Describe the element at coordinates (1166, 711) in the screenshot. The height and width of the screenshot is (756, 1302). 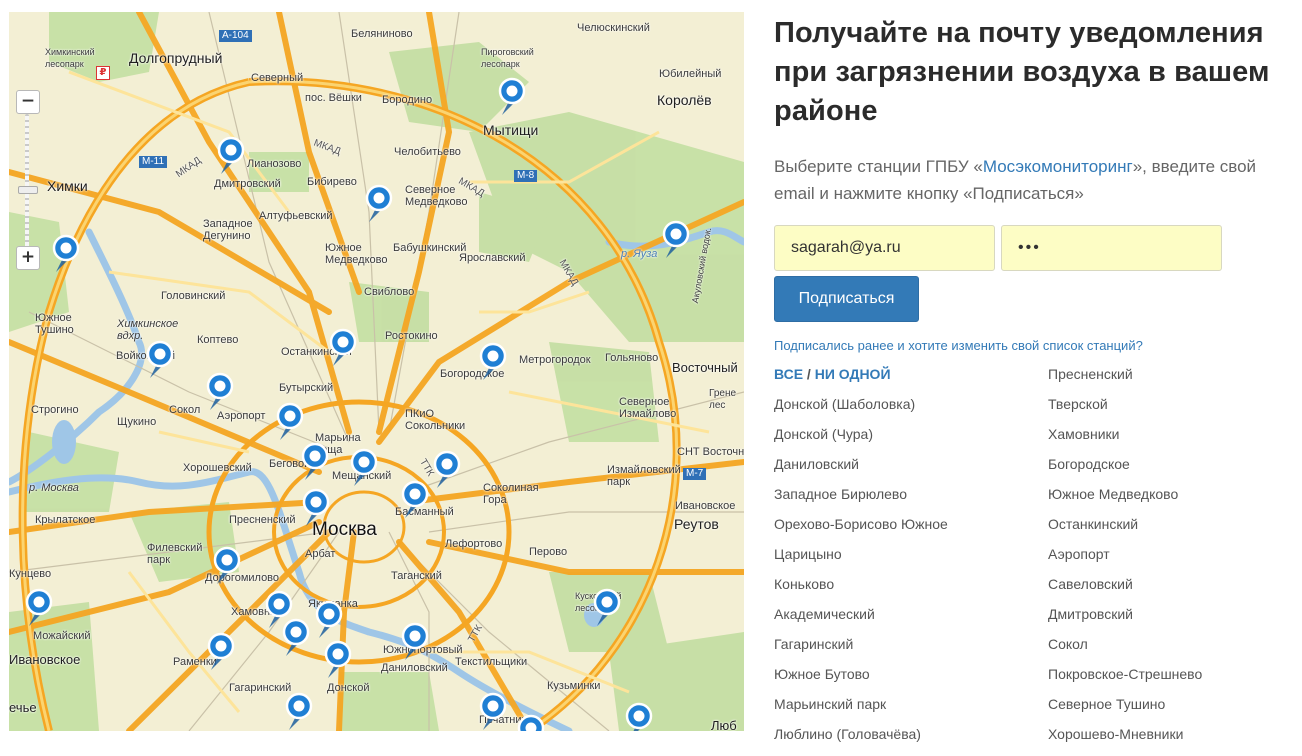
I see `station-item: Северное Тушино` at that location.